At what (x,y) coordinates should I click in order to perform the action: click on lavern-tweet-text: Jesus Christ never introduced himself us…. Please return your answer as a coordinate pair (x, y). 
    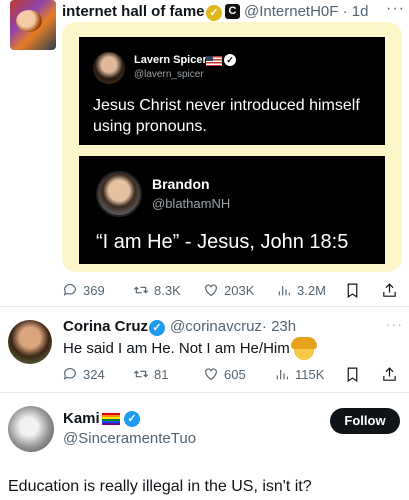
    Looking at the image, I should click on (226, 116).